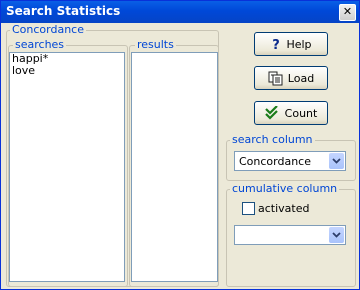 The height and width of the screenshot is (290, 360). Describe the element at coordinates (276, 78) in the screenshot. I see `load-document-icon` at that location.